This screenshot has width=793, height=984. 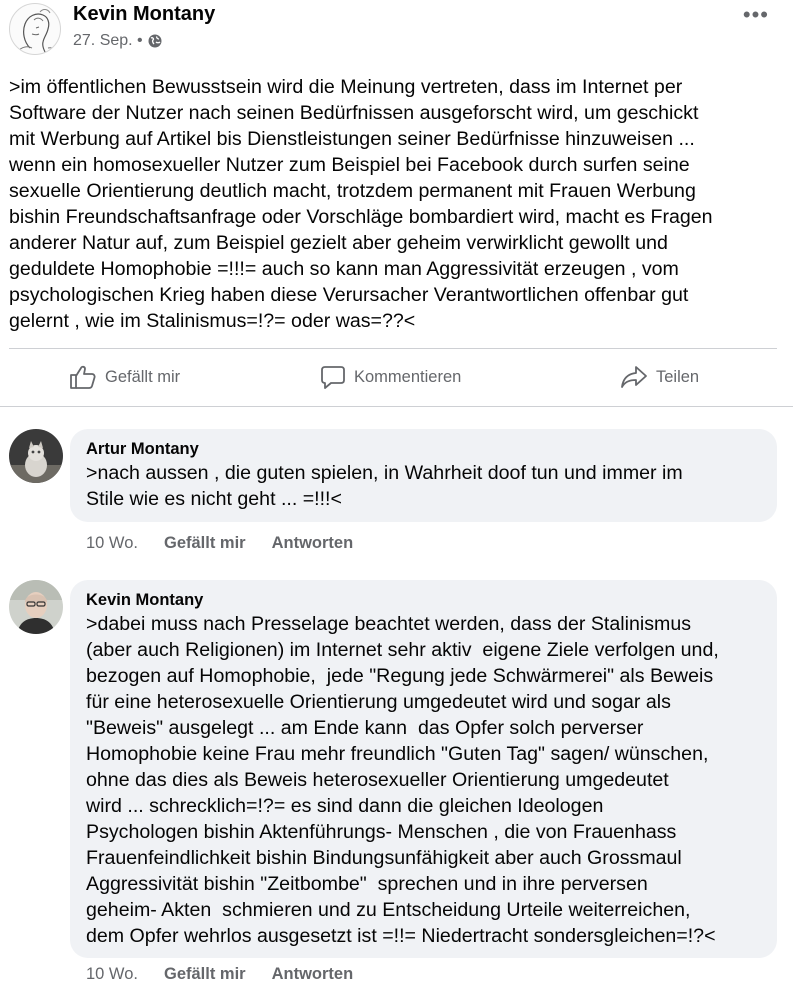 I want to click on cat-photo-icon, so click(x=36, y=456).